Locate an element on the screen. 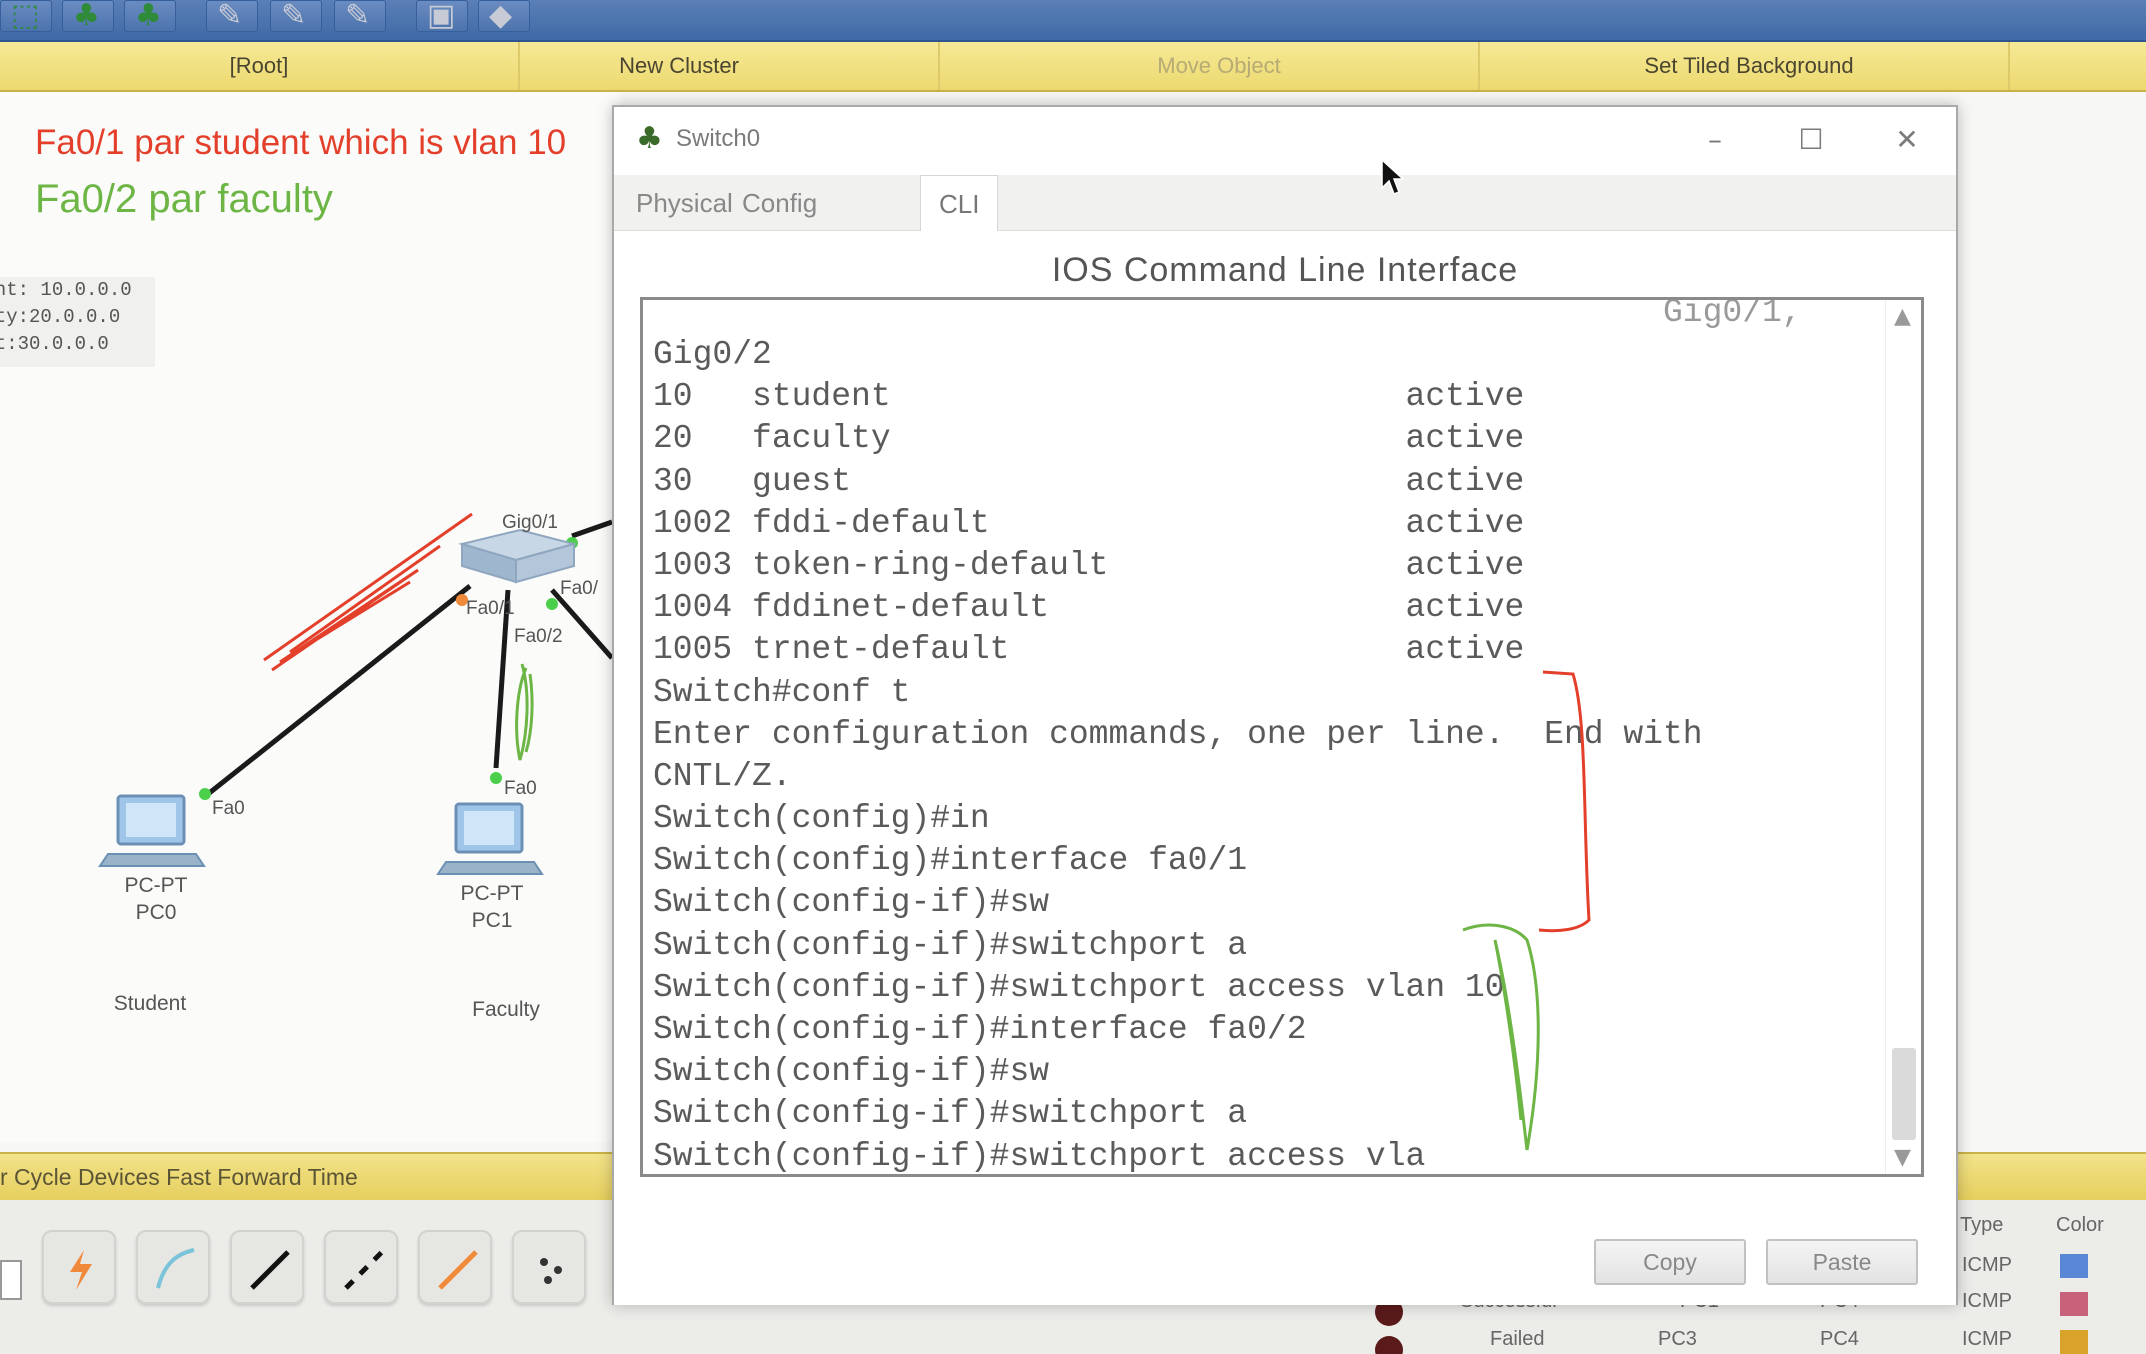 The image size is (2146, 1354). tab-cli: CLI is located at coordinates (959, 203).